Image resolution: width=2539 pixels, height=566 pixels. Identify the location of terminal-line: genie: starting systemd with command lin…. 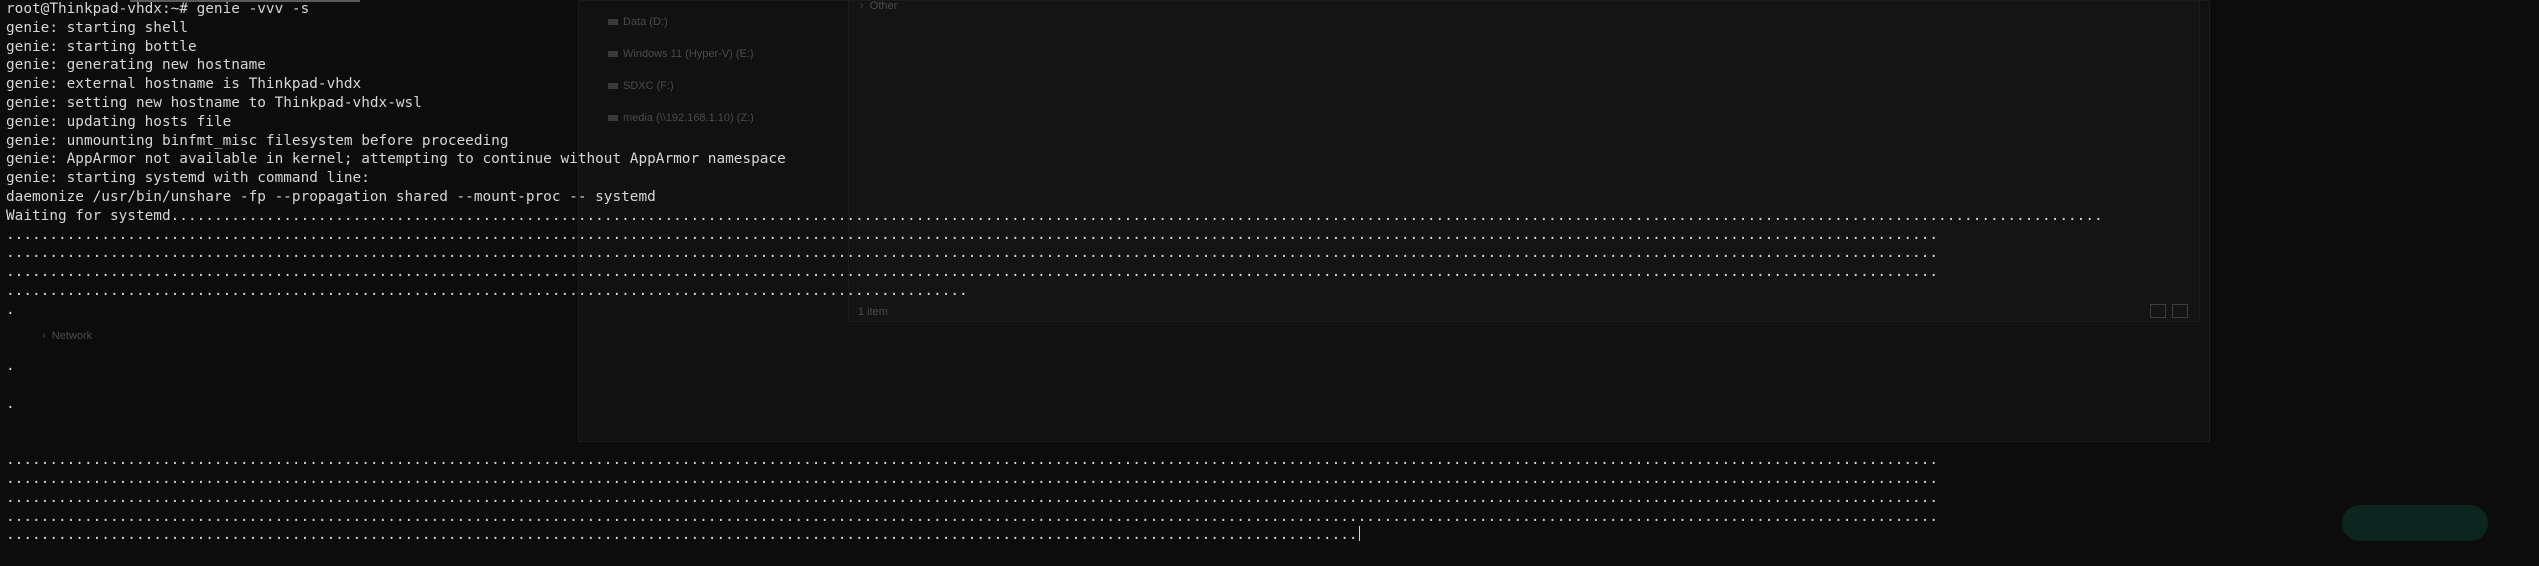
(188, 178).